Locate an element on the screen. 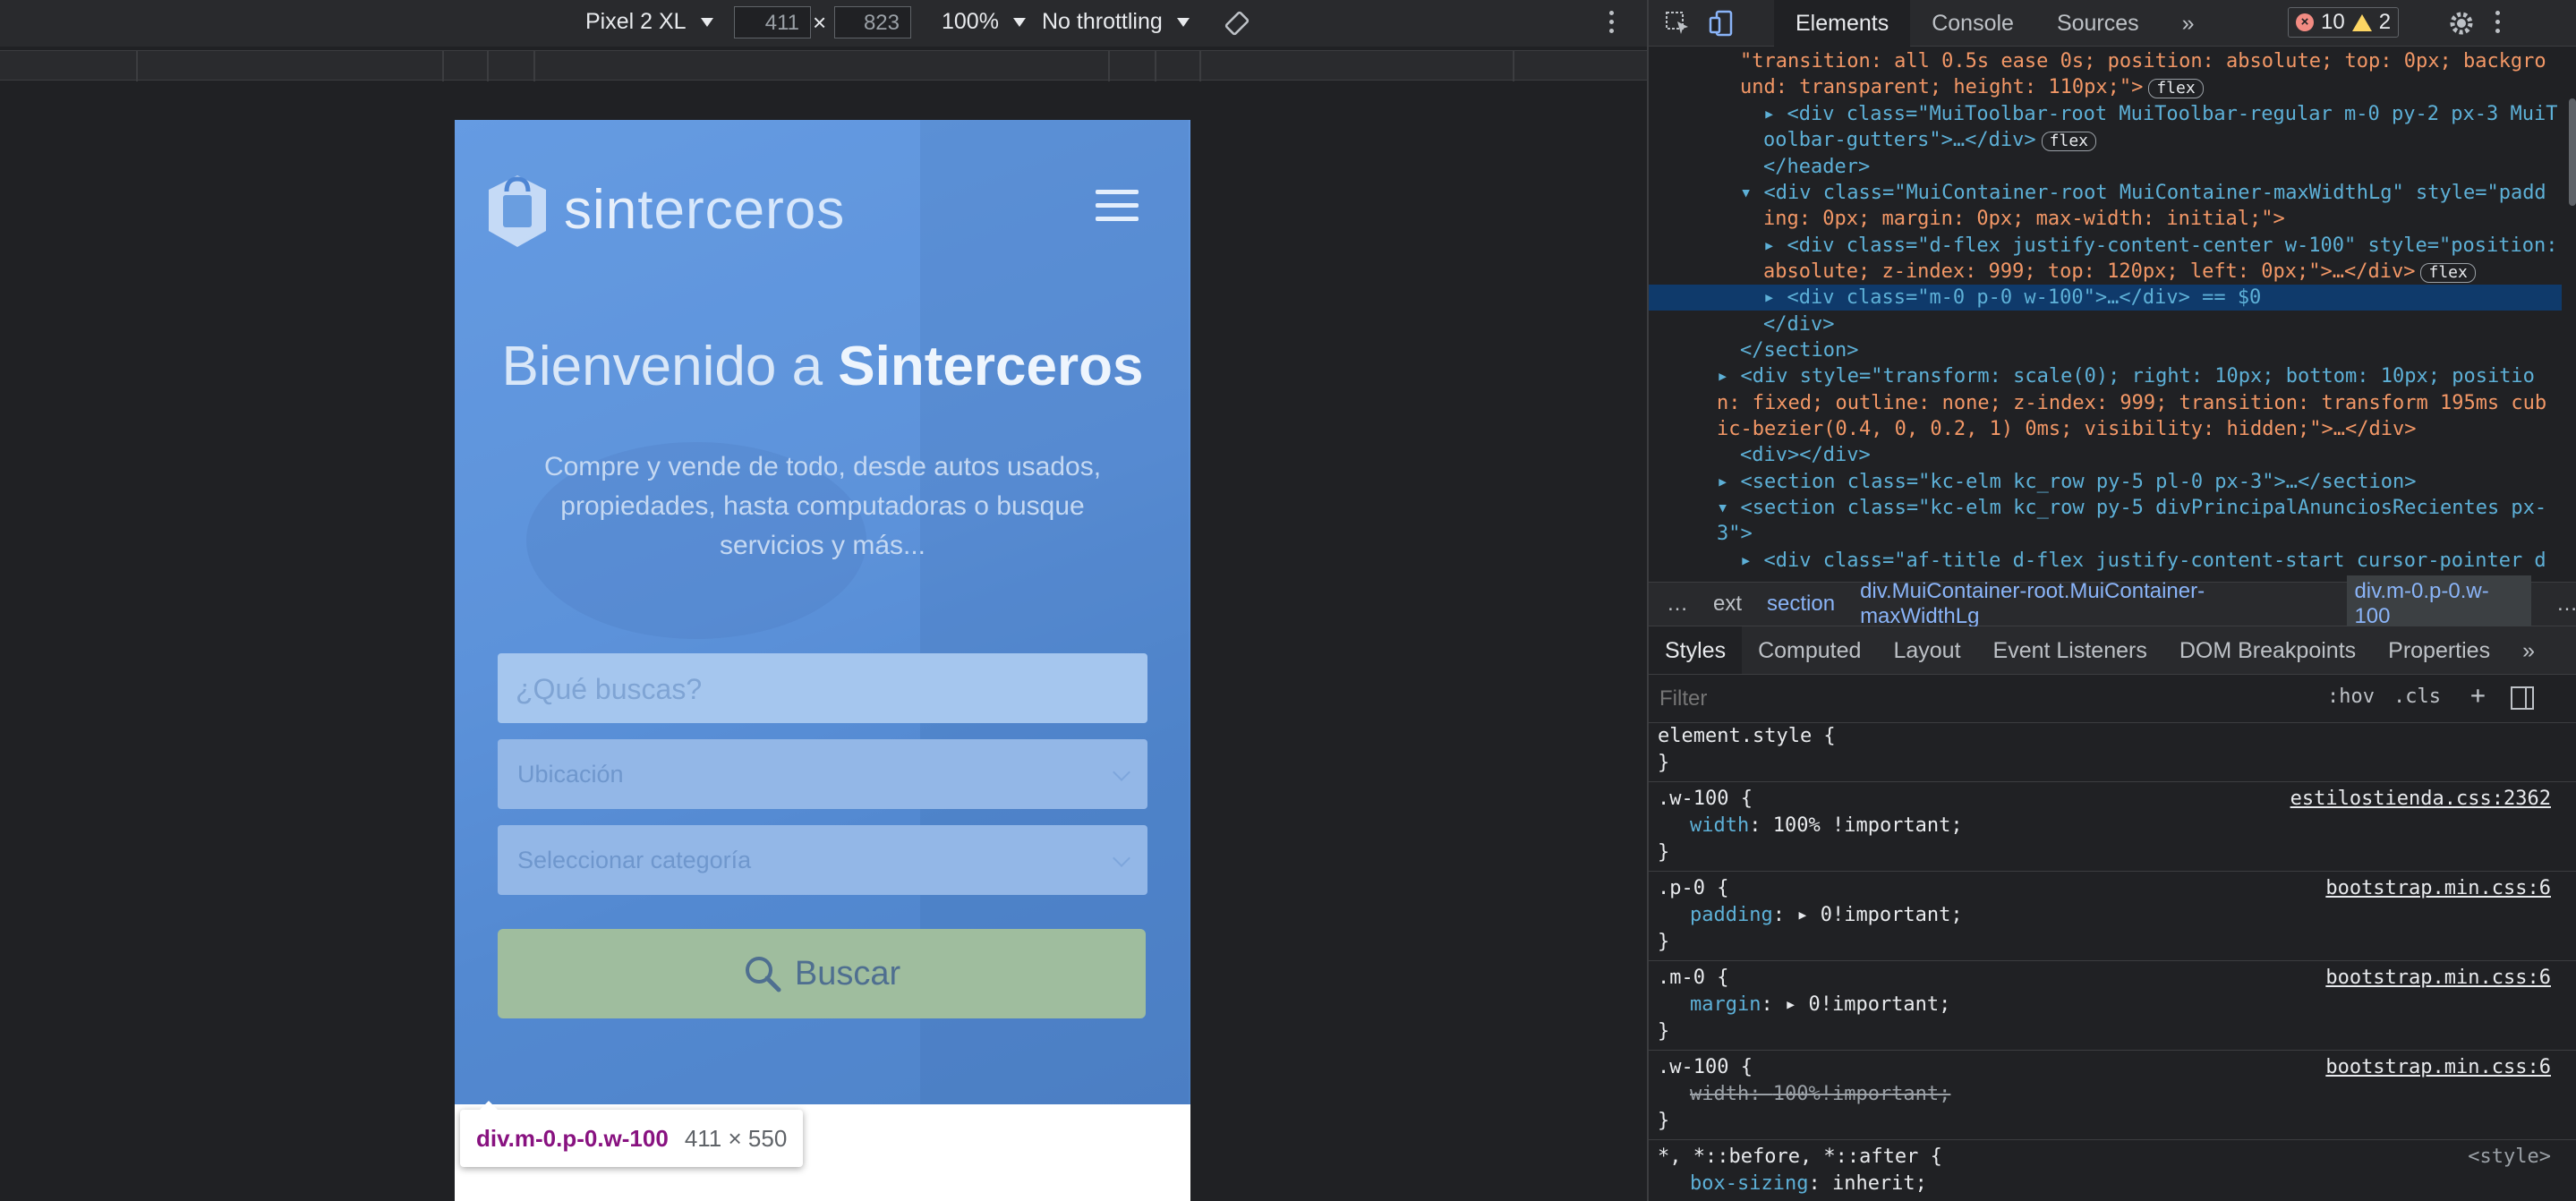  filter-input is located at coordinates (1983, 699).